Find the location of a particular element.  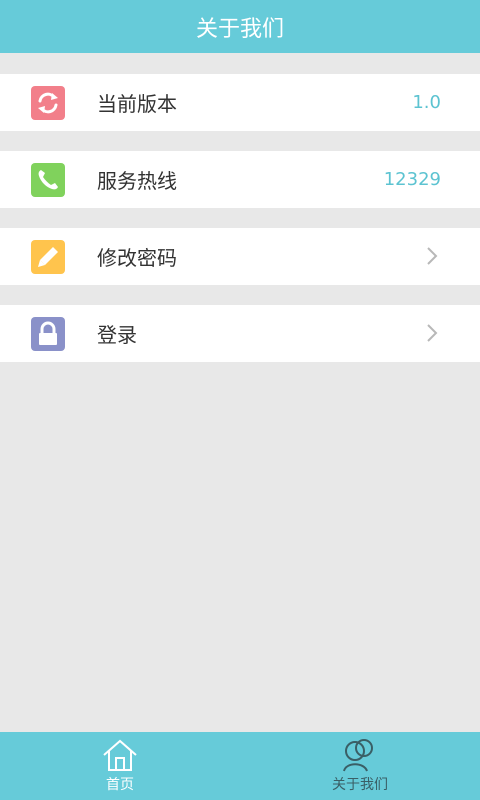

tab-home-label: 首页 is located at coordinates (120, 785).